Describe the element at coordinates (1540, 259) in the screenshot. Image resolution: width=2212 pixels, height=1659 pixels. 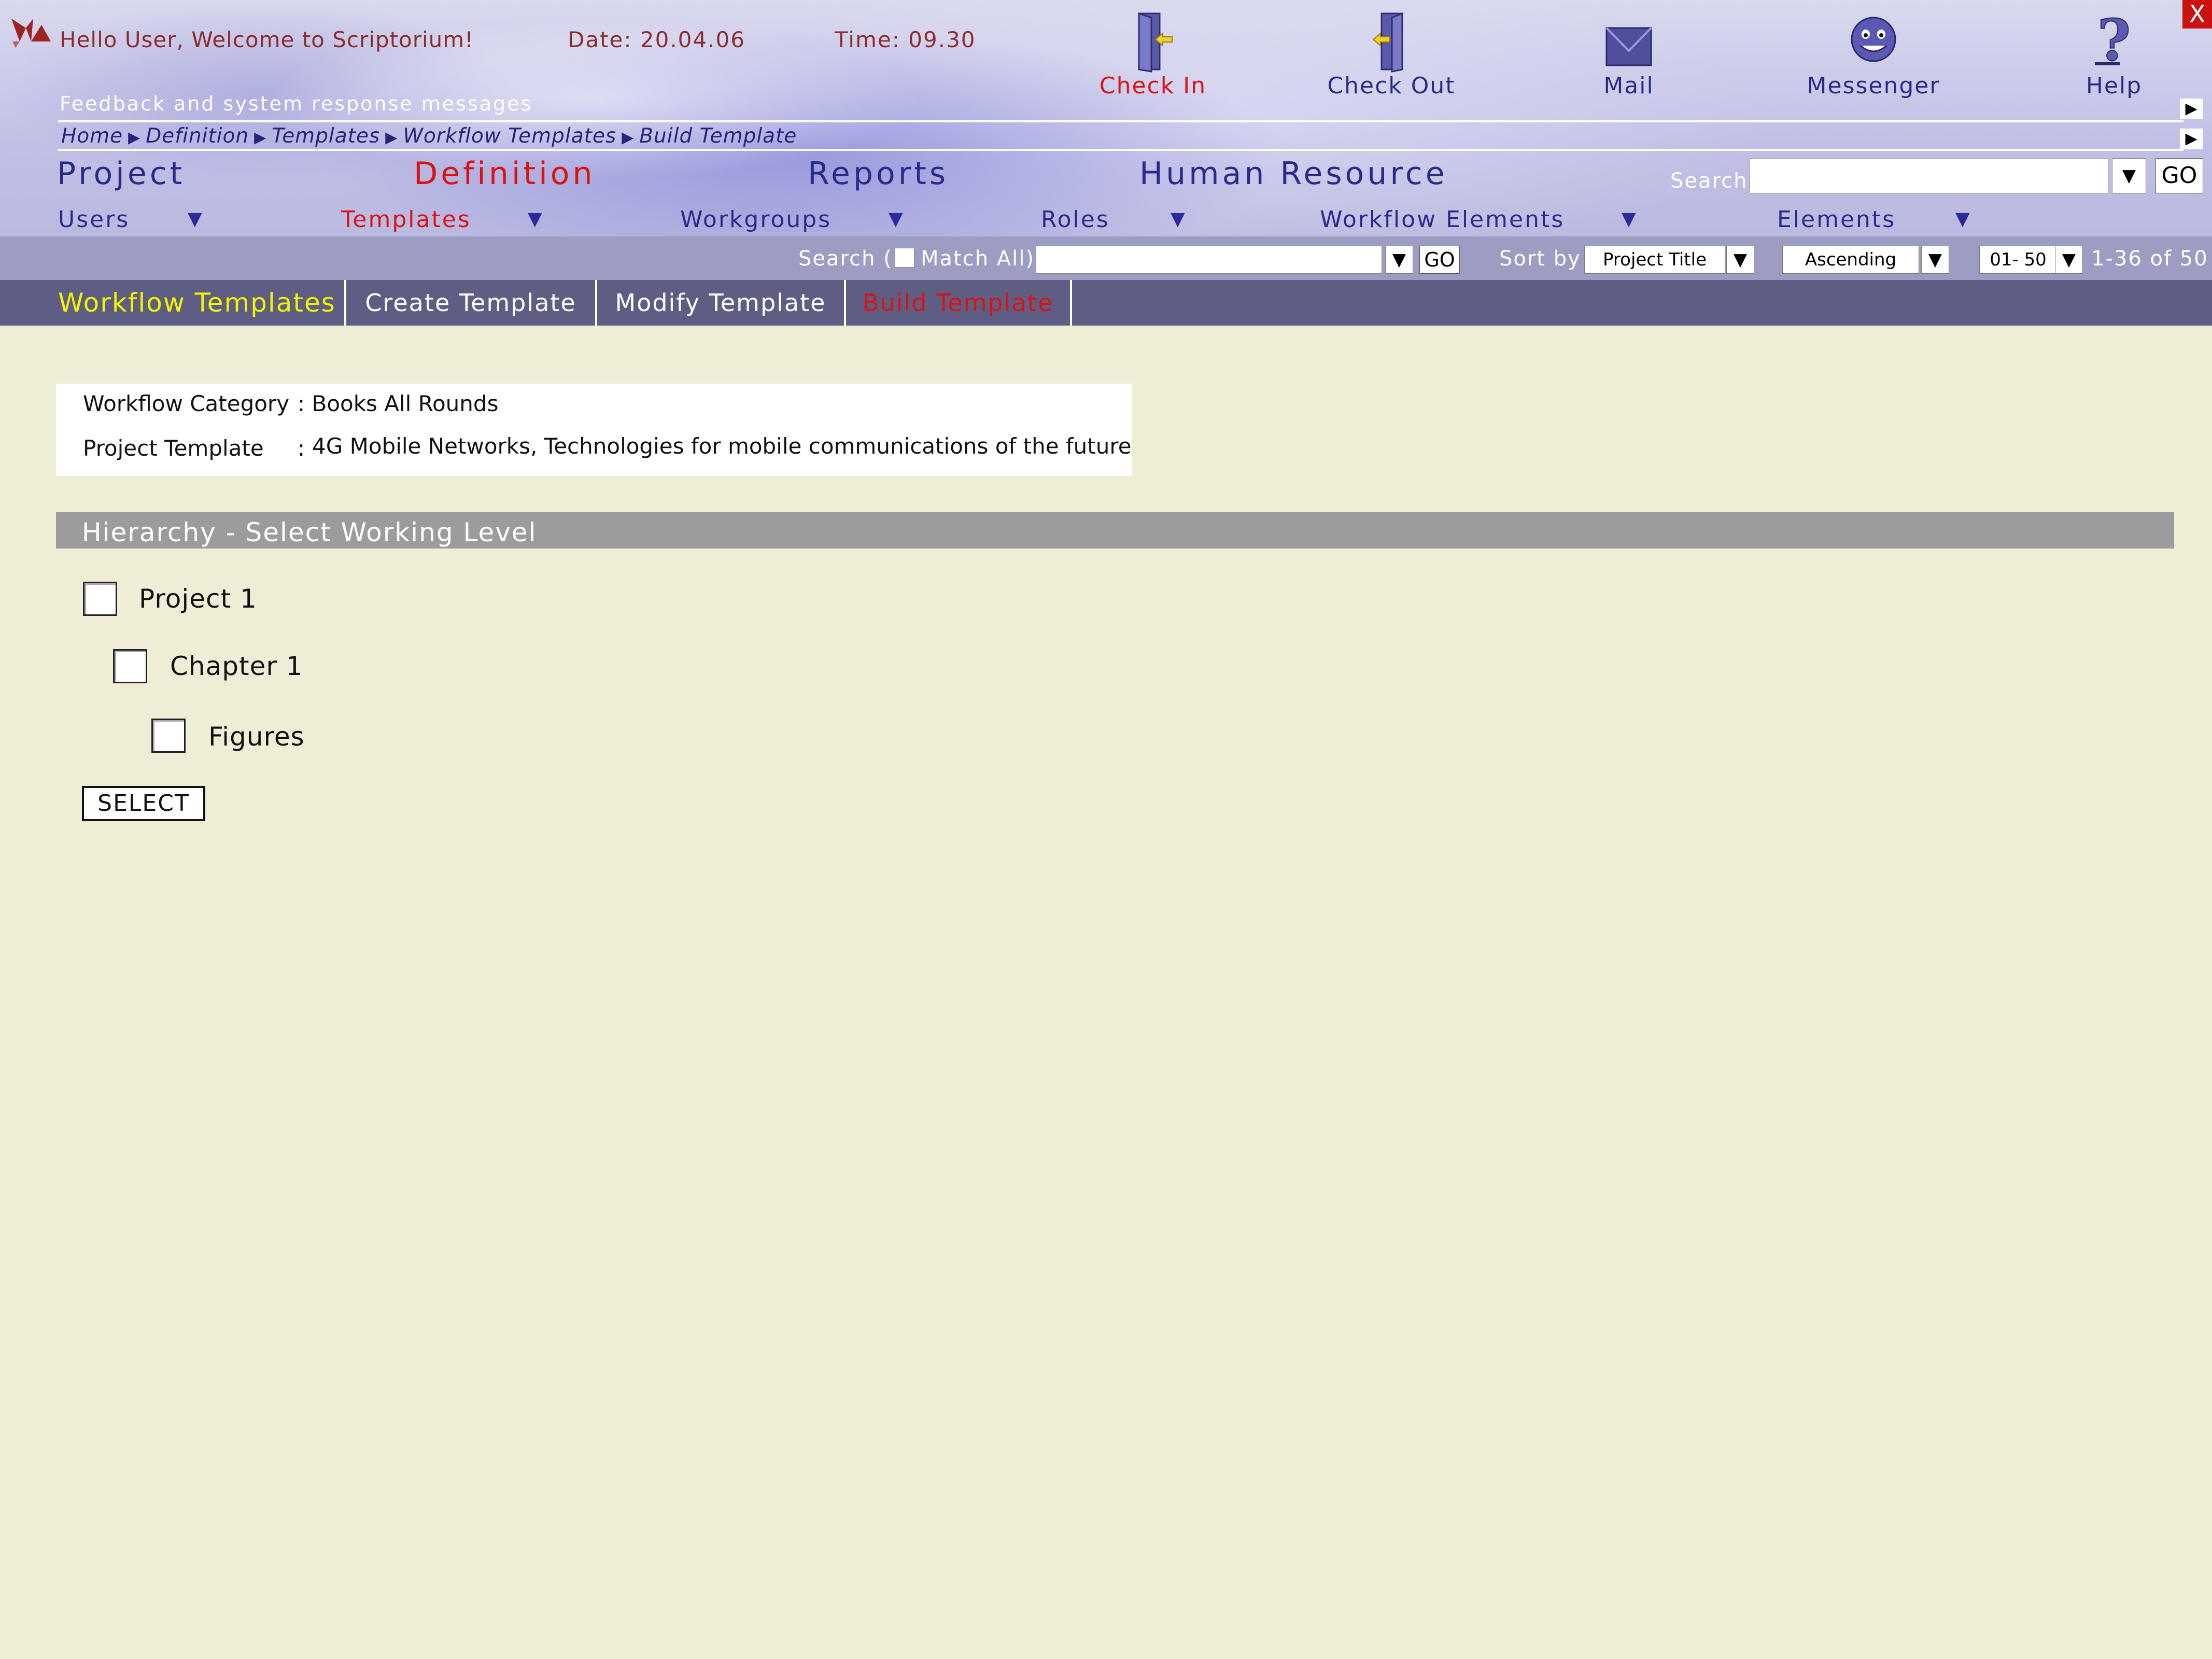
I see `sort-by-label: Sort by` at that location.